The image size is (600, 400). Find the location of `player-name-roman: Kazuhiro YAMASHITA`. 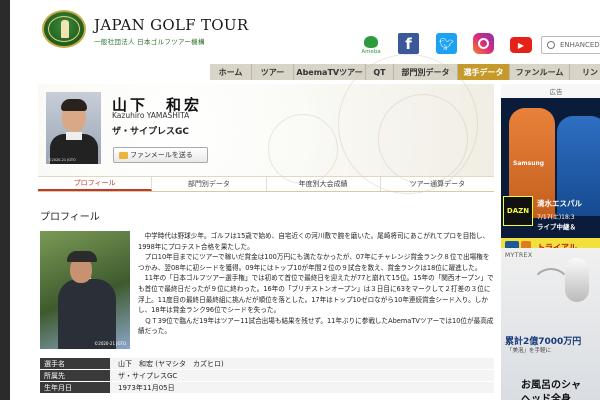

player-name-roman: Kazuhiro YAMASHITA is located at coordinates (151, 115).